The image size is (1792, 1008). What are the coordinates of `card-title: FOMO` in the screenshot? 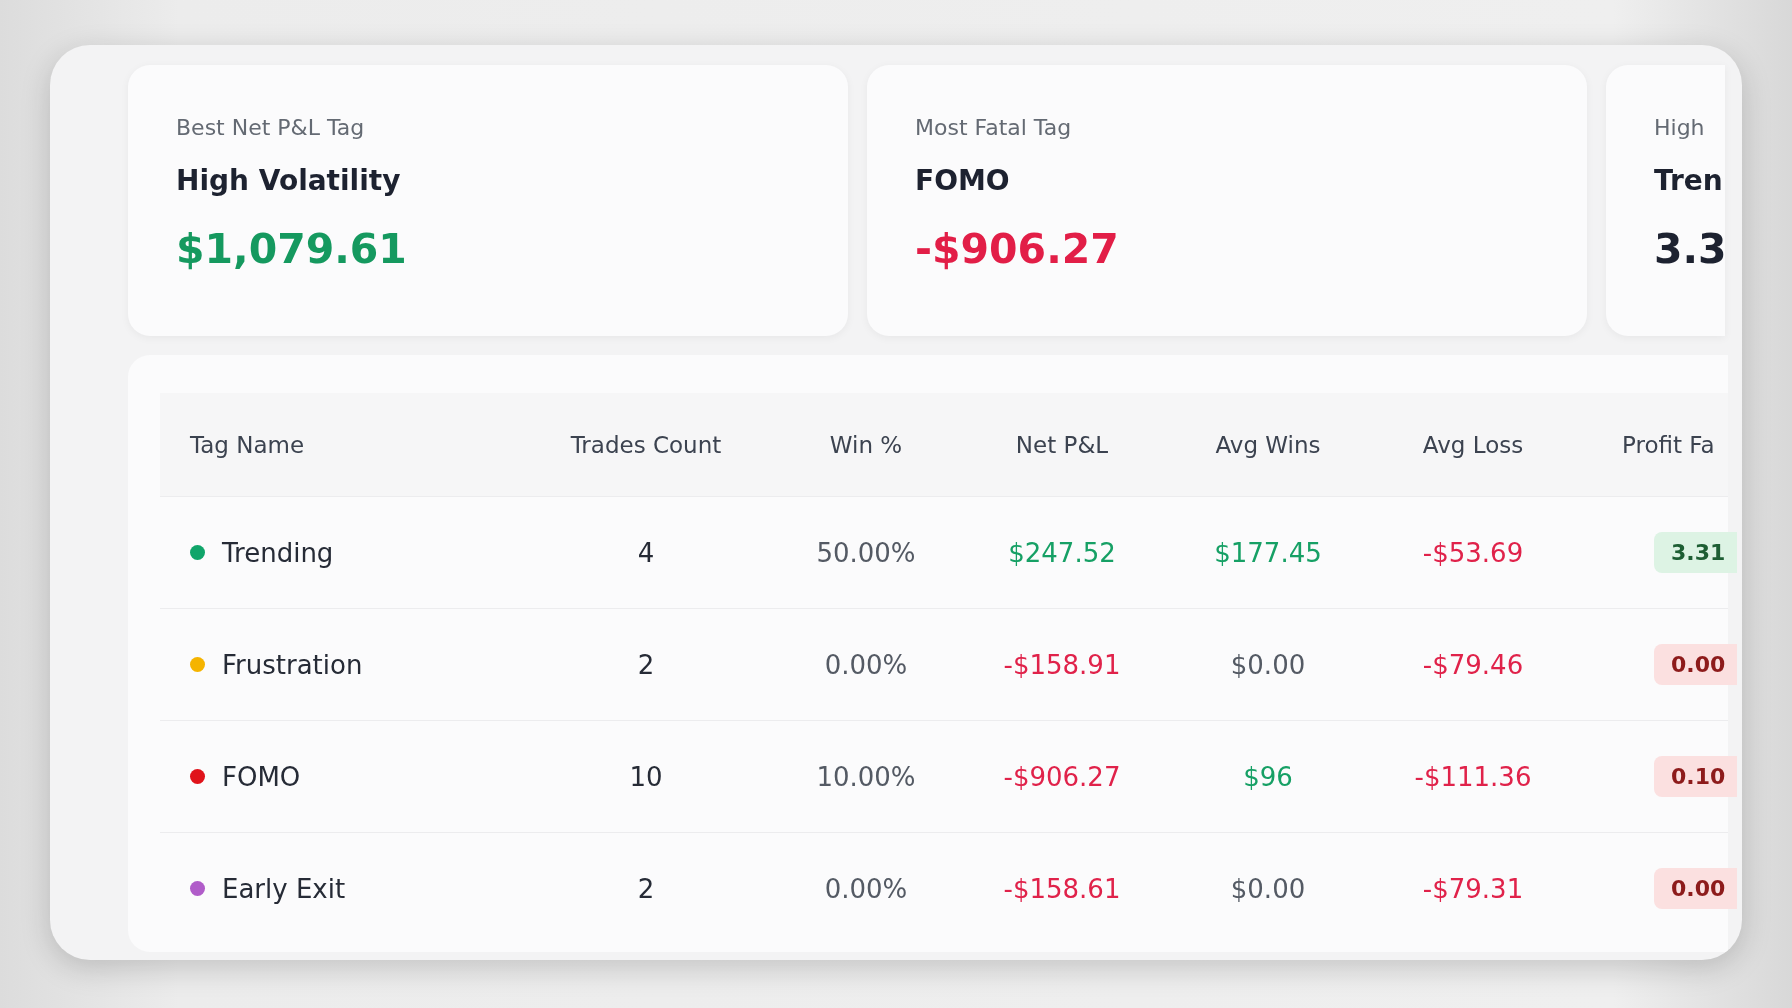 It's located at (962, 180).